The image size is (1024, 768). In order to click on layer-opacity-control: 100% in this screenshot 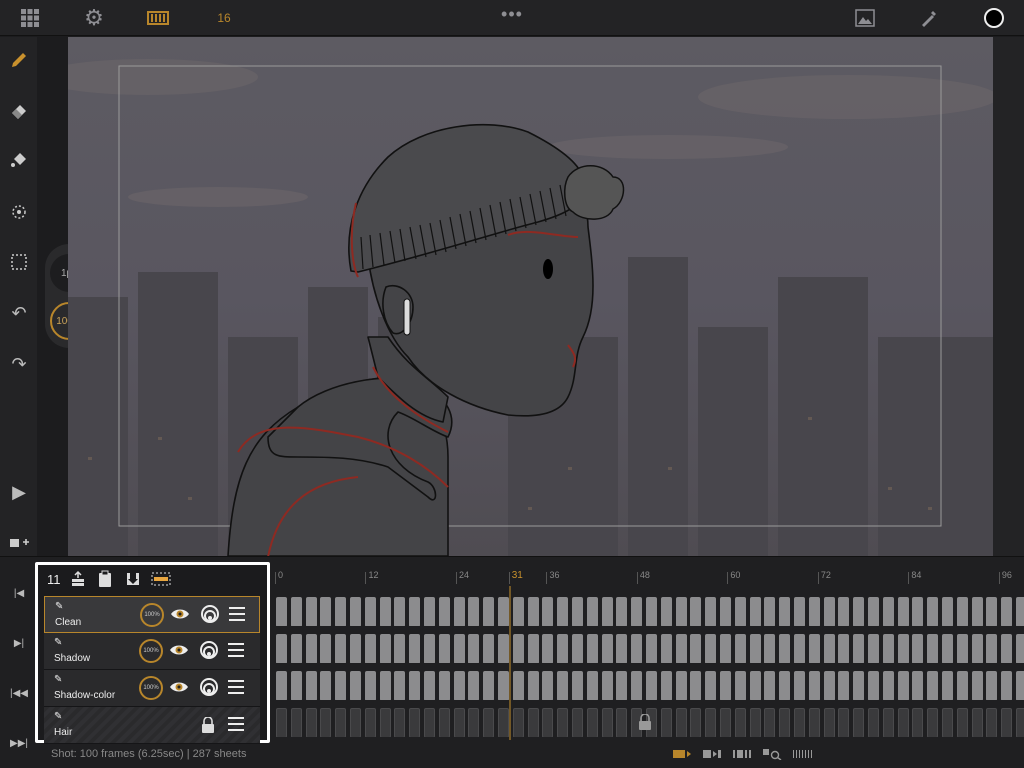, I will do `click(151, 651)`.